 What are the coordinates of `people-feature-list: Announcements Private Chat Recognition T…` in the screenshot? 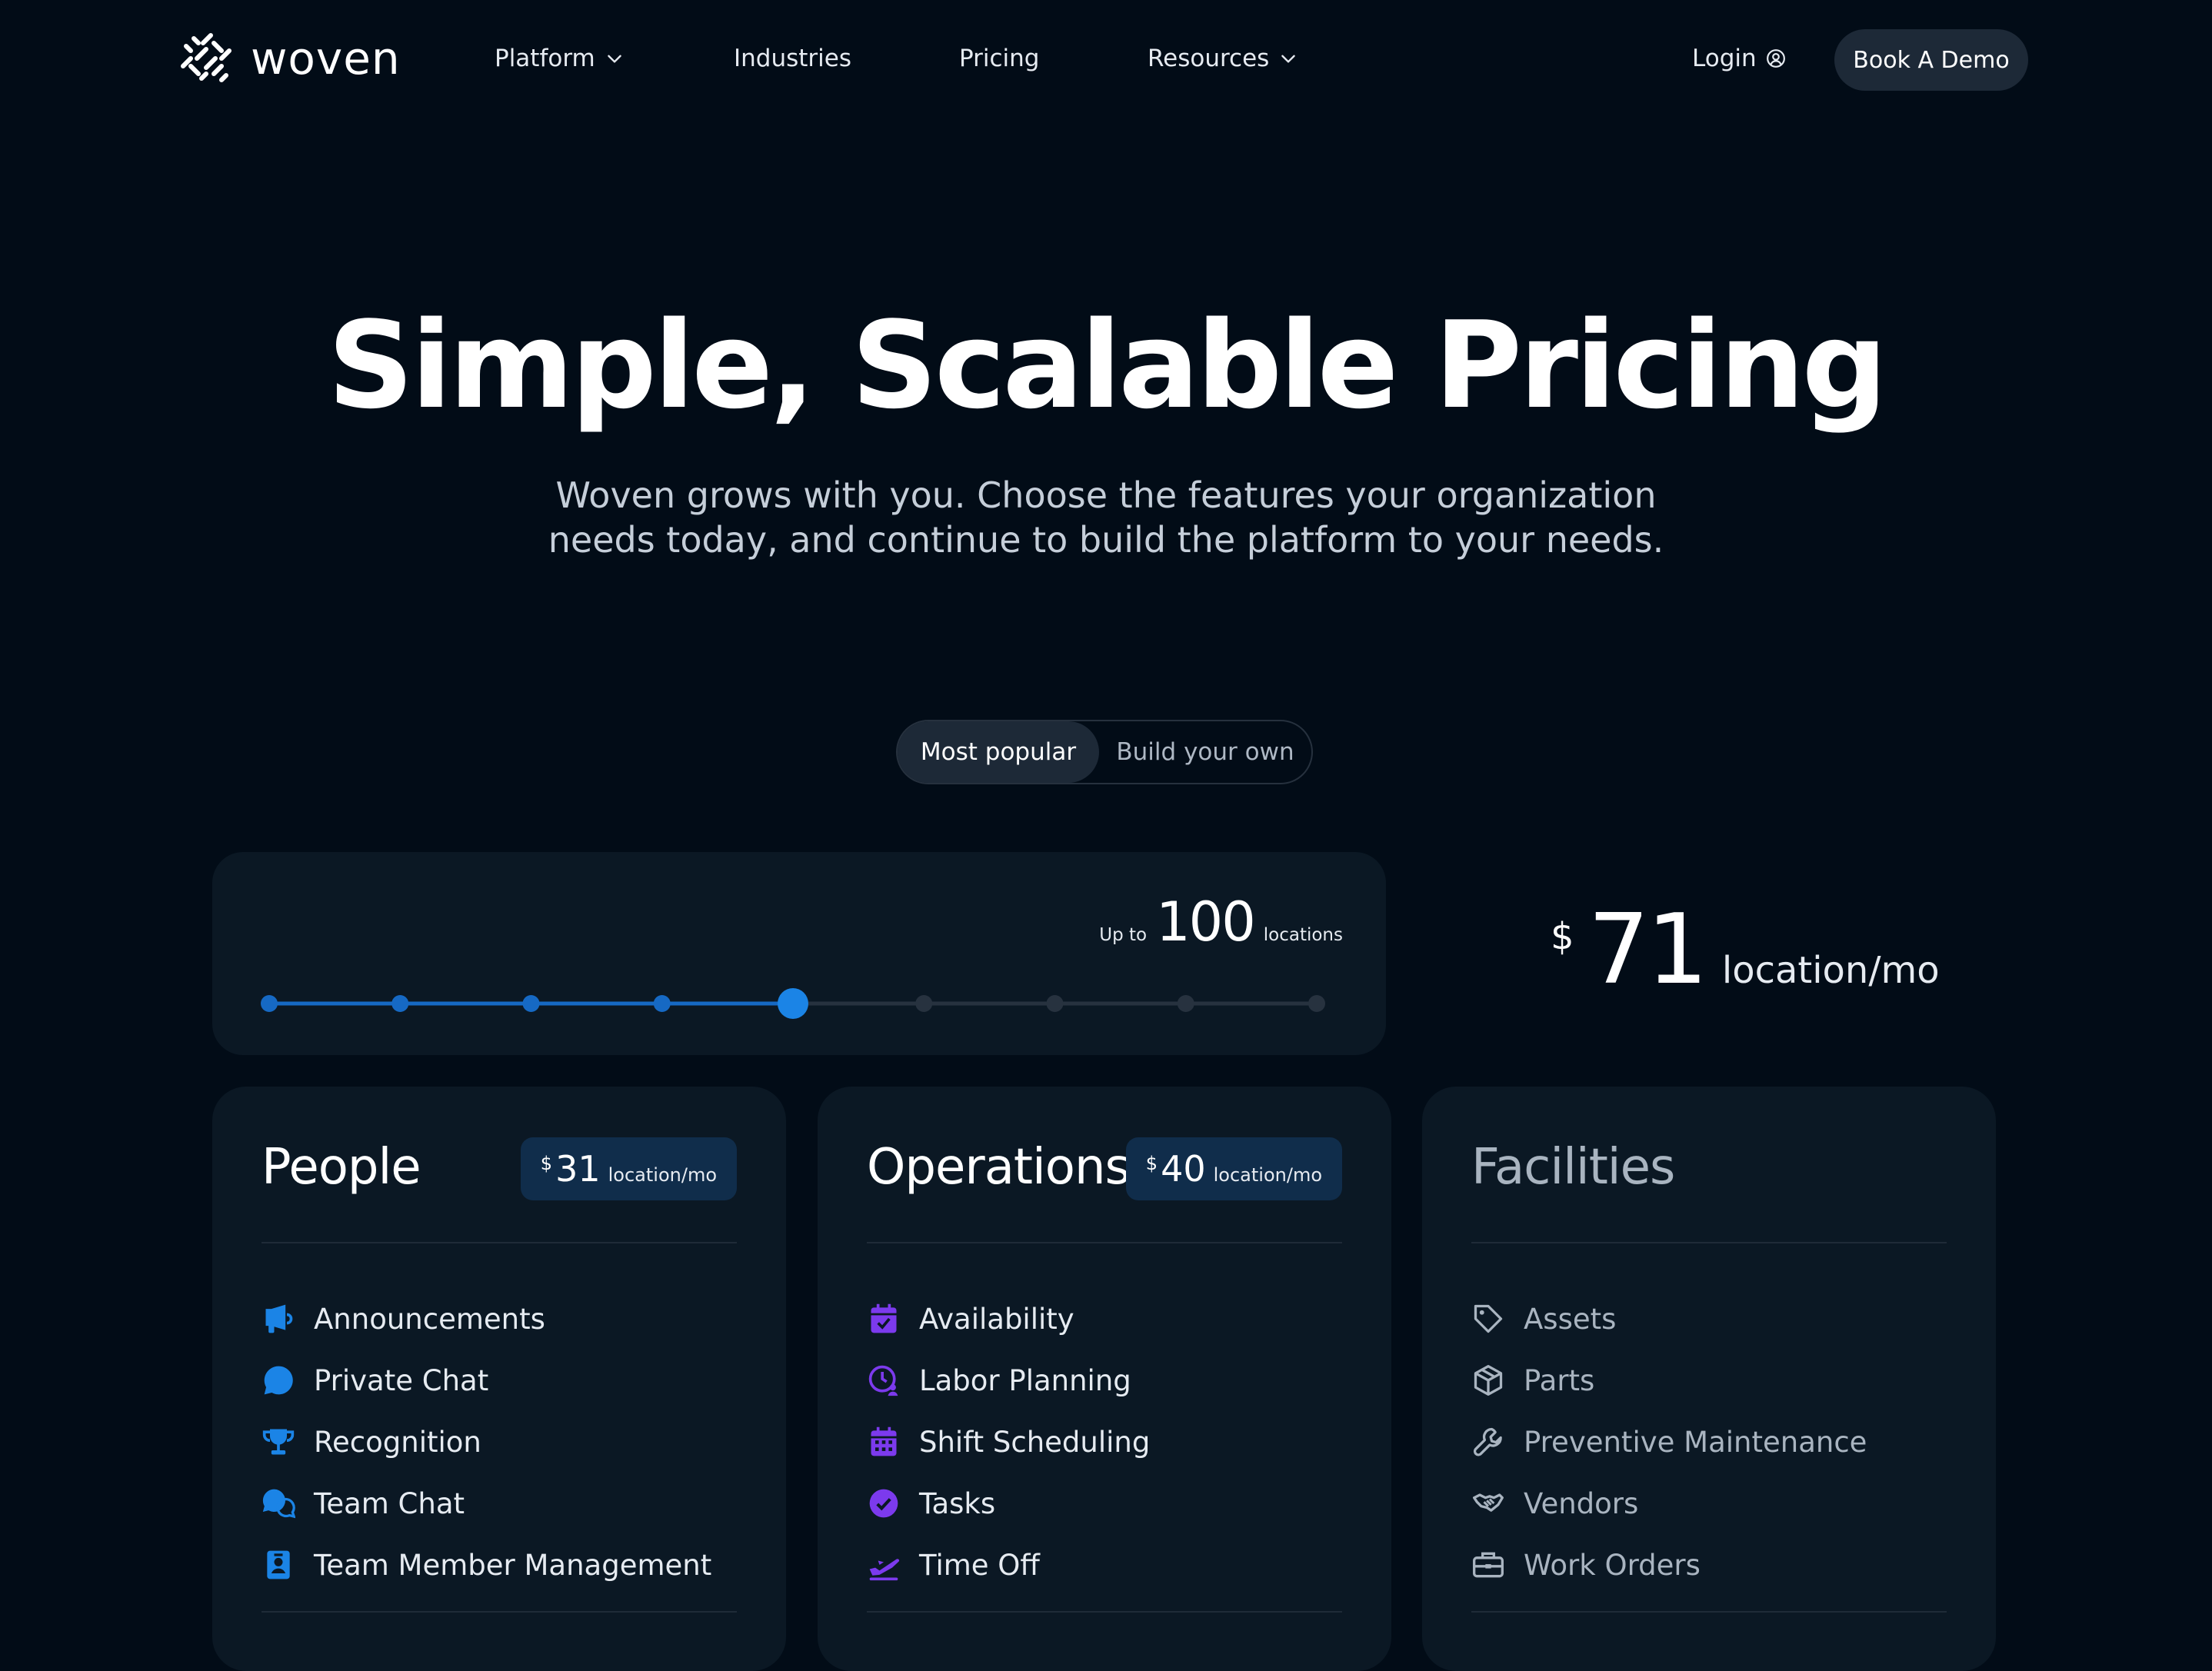 It's located at (487, 1442).